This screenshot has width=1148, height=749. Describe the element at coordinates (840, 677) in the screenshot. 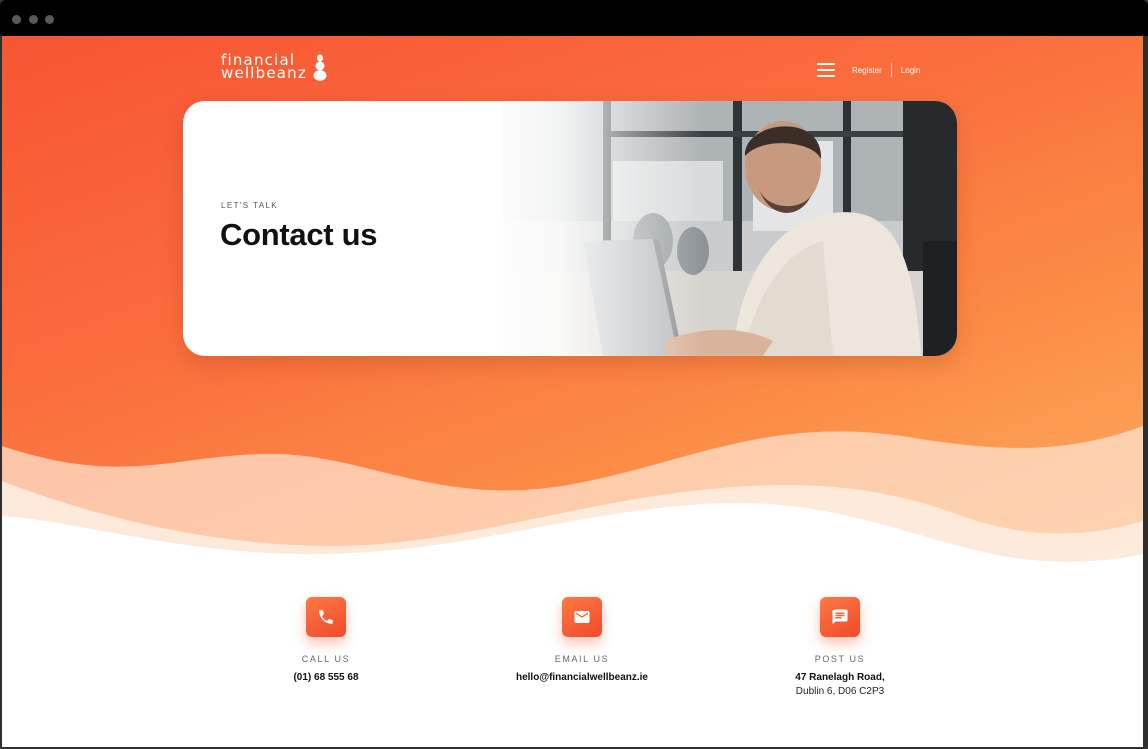

I see `address-line-1: 47 Ranelagh Road,` at that location.